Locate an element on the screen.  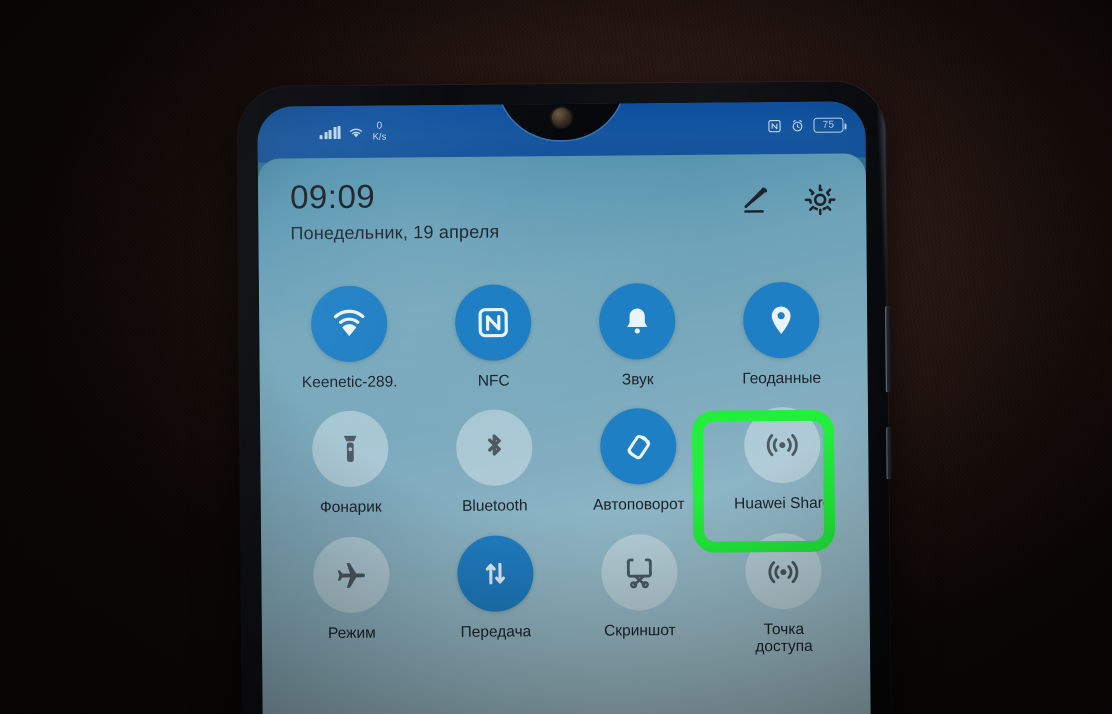
quick-tile-huawei-share: Huawei Share is located at coordinates (782, 460).